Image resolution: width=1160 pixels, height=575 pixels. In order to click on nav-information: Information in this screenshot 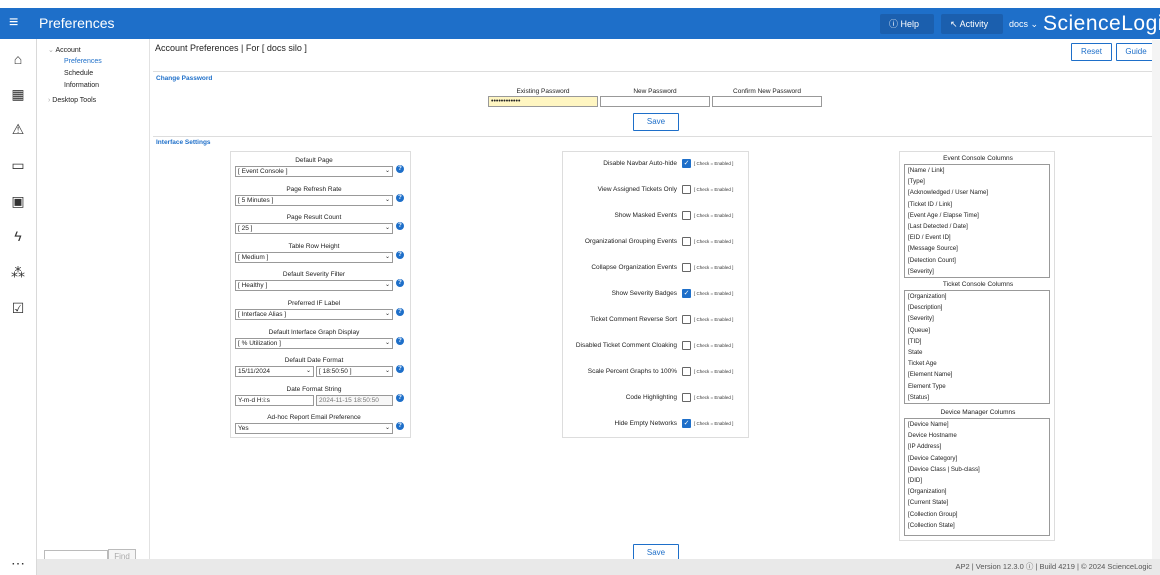, I will do `click(81, 85)`.